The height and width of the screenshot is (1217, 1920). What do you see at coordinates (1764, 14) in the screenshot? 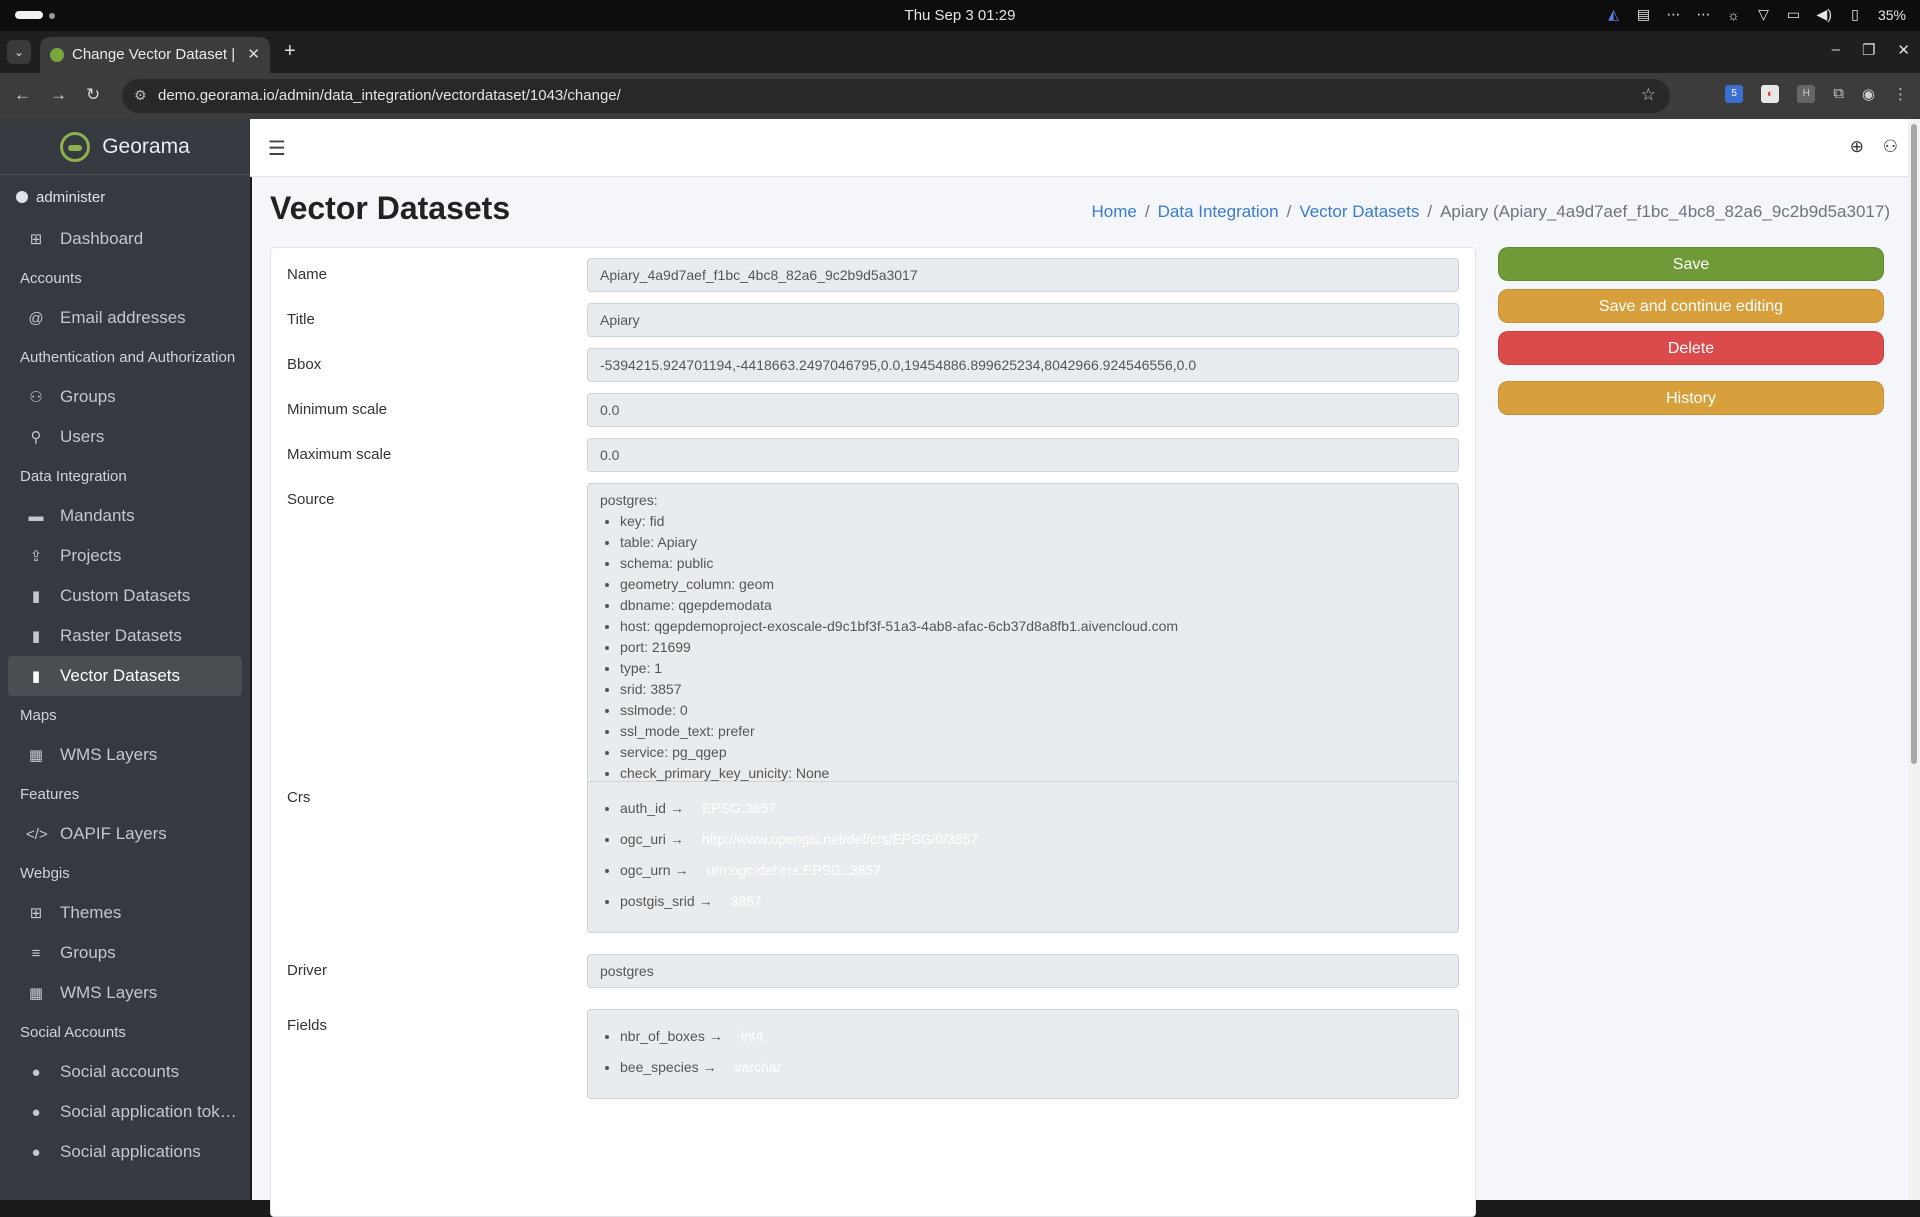
I see `wifi-icon: ▽` at bounding box center [1764, 14].